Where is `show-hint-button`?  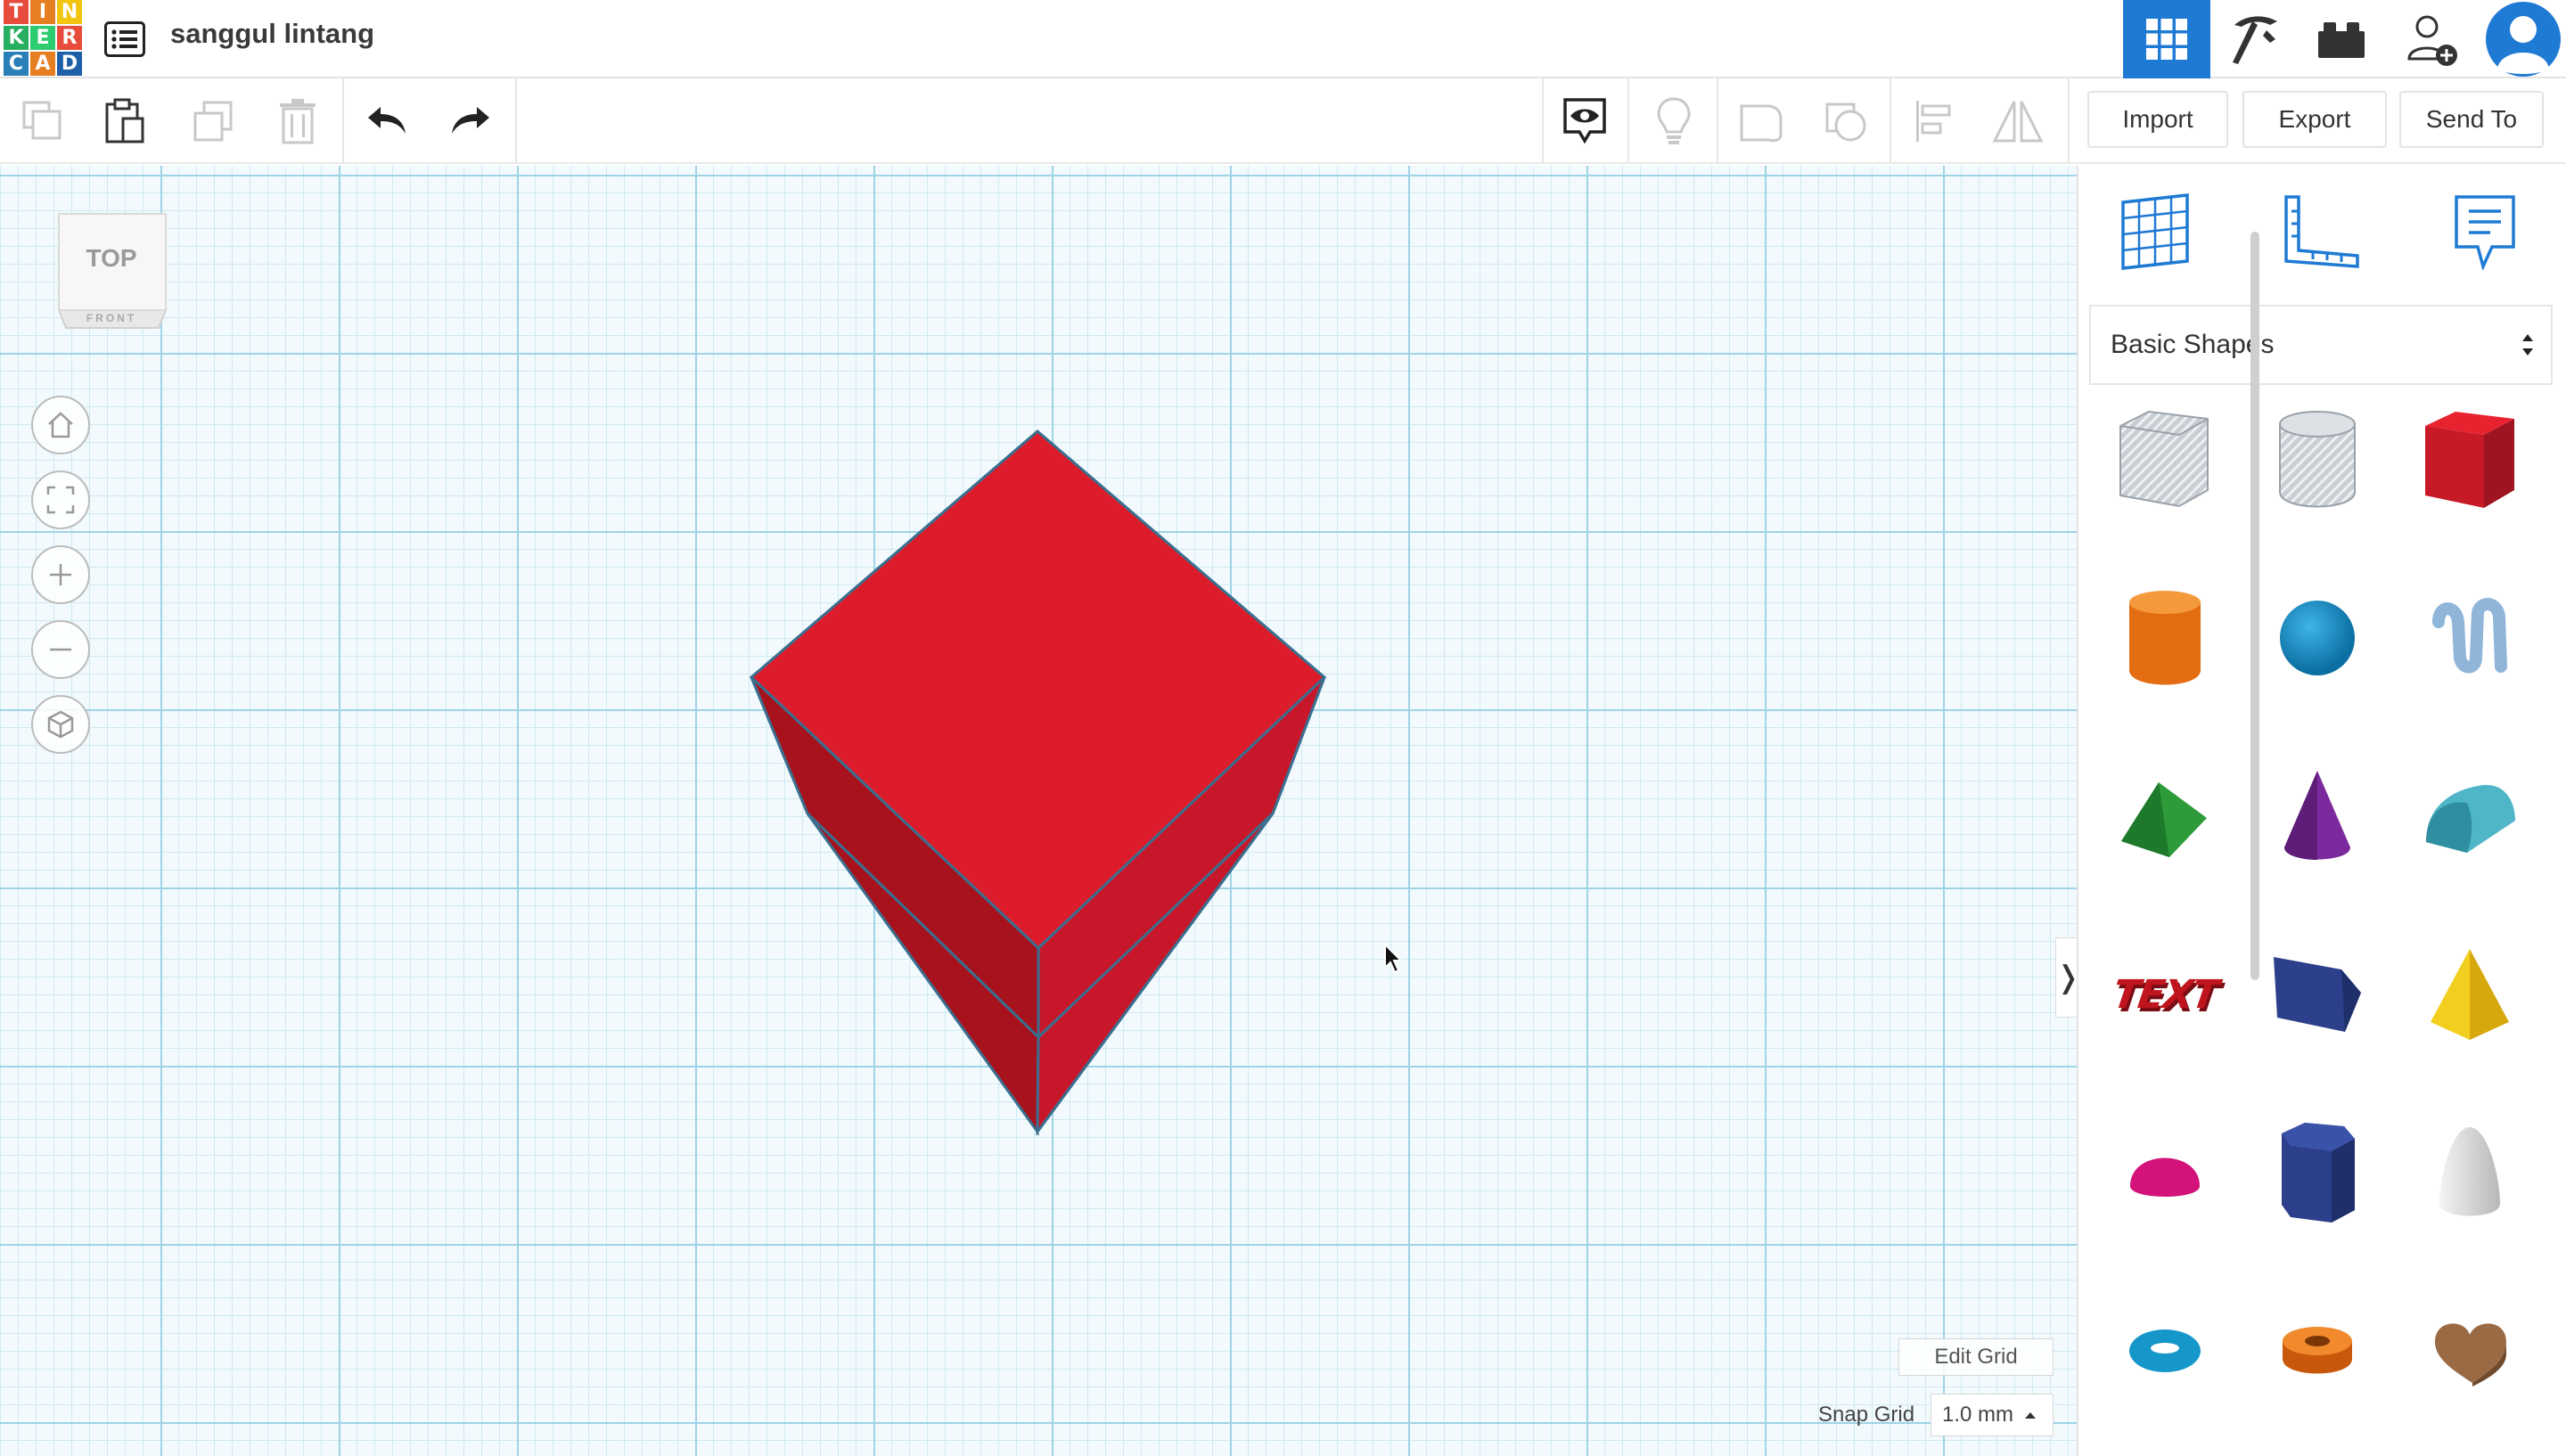 show-hint-button is located at coordinates (1673, 121).